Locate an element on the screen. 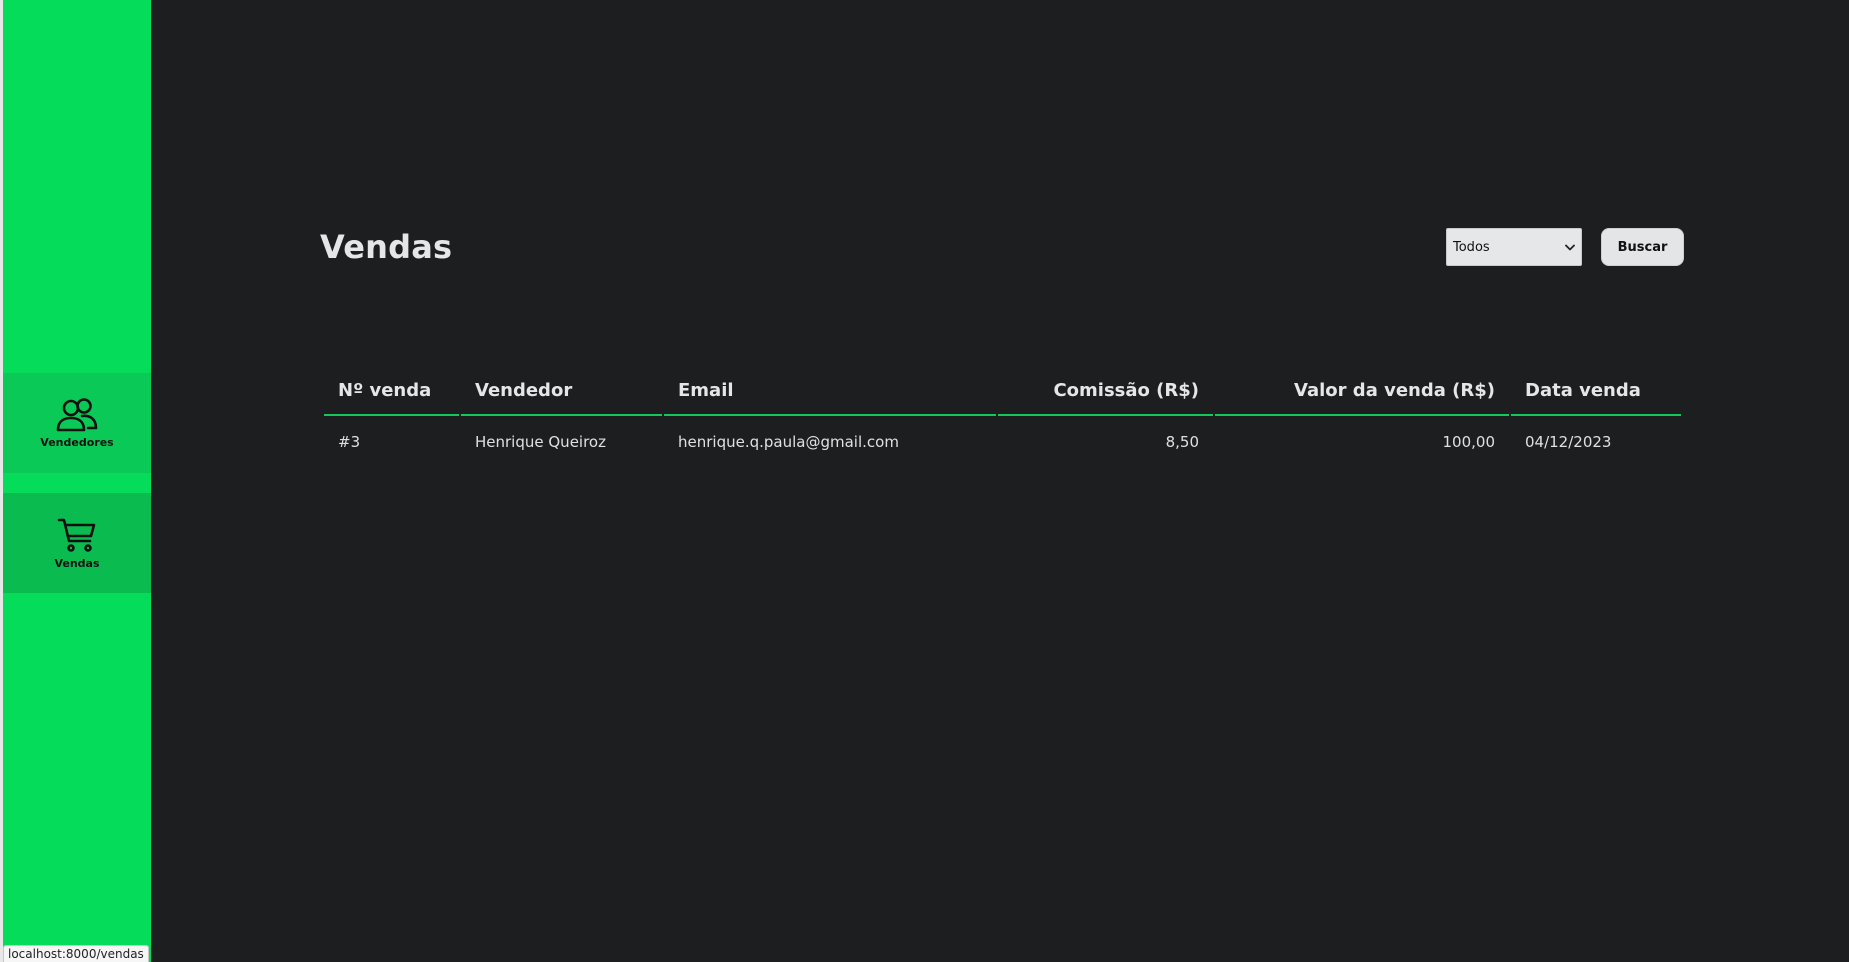 The image size is (1849, 962). column-header-valor: Valor da venda (R$) is located at coordinates (1362, 391).